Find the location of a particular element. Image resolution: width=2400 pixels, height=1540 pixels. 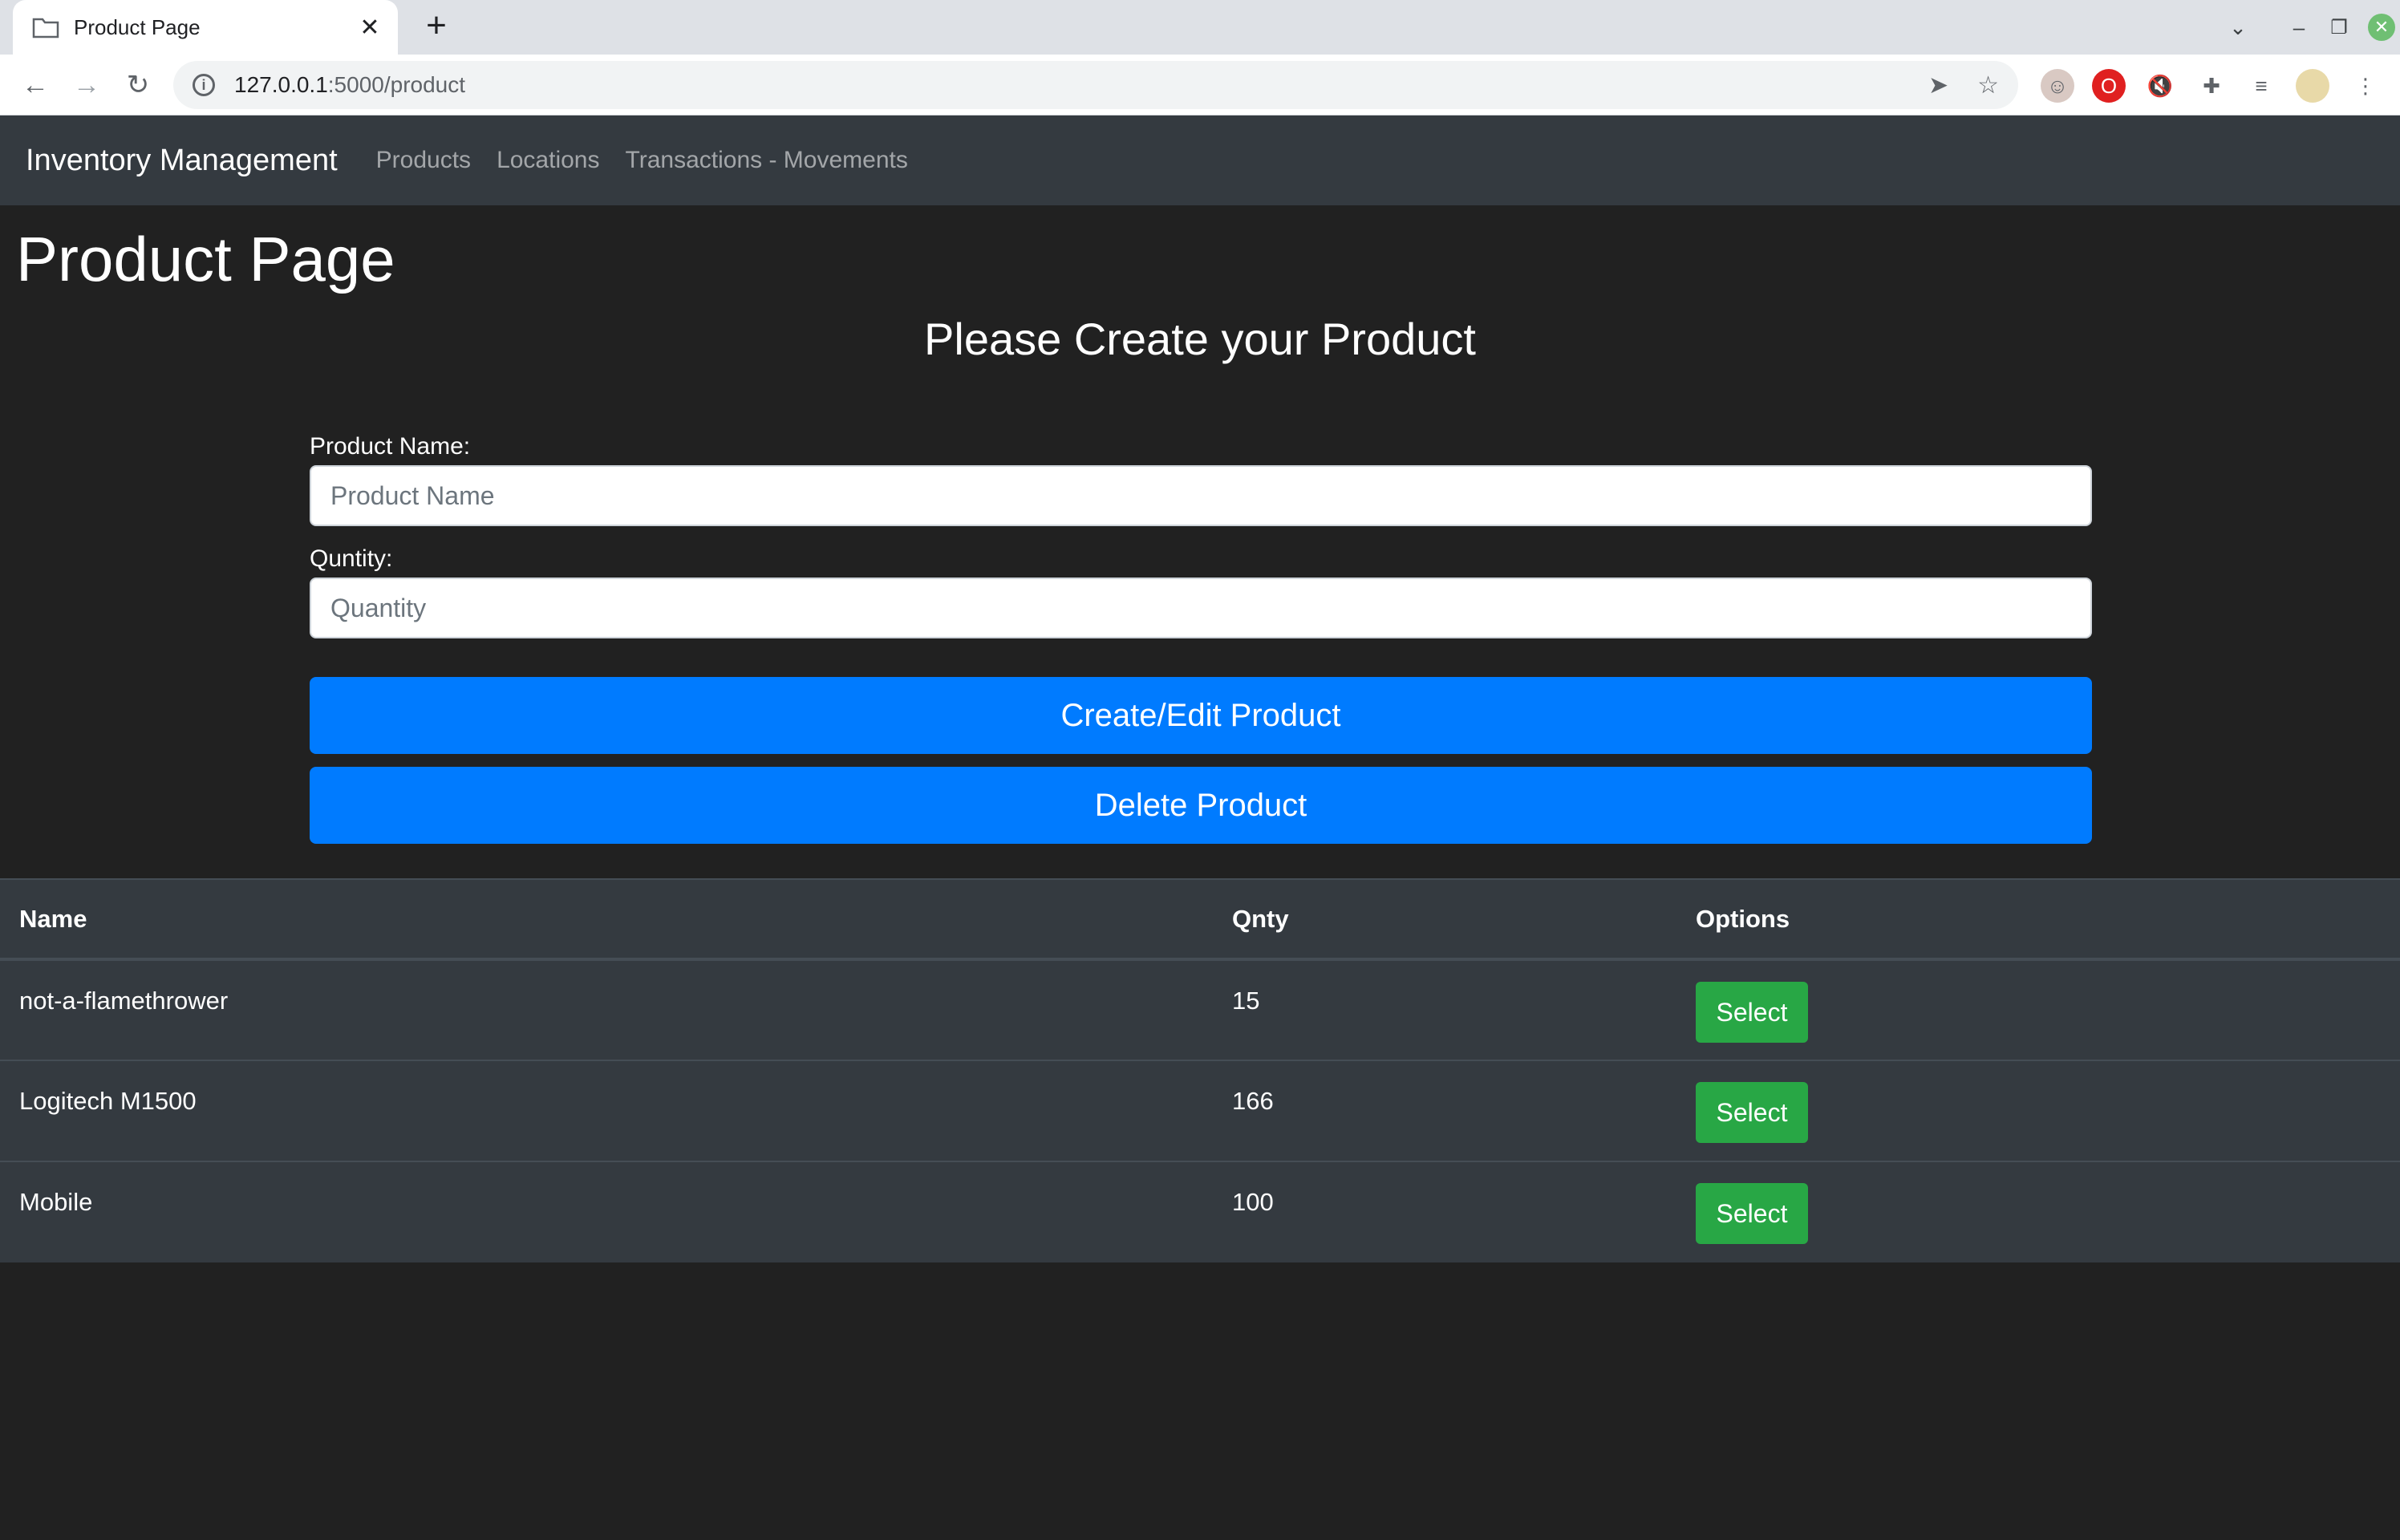

form-heading: Please Create your Product is located at coordinates (1200, 339).